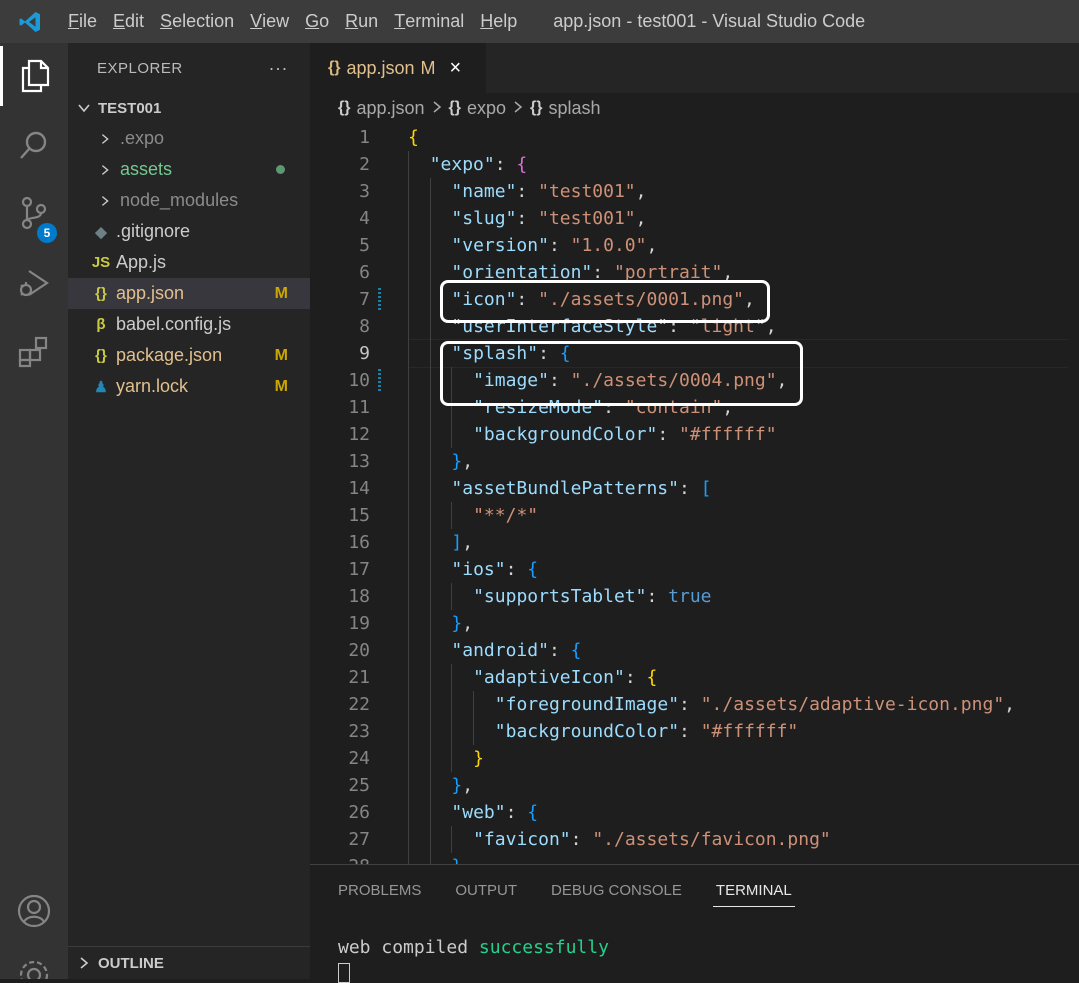 This screenshot has height=983, width=1079. Describe the element at coordinates (189, 68) in the screenshot. I see `explorer-header: EXPLORER ···` at that location.